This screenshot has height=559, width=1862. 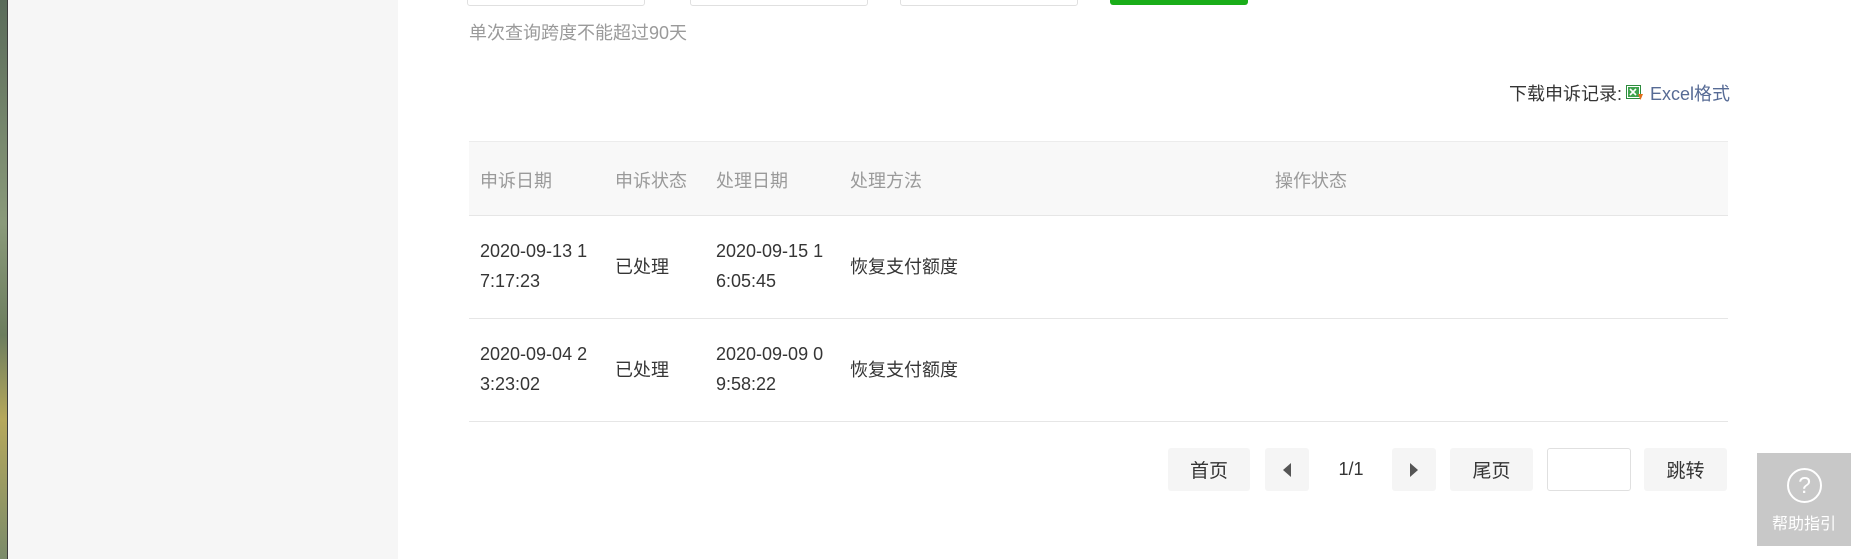 What do you see at coordinates (989, 3) in the screenshot?
I see `status-select` at bounding box center [989, 3].